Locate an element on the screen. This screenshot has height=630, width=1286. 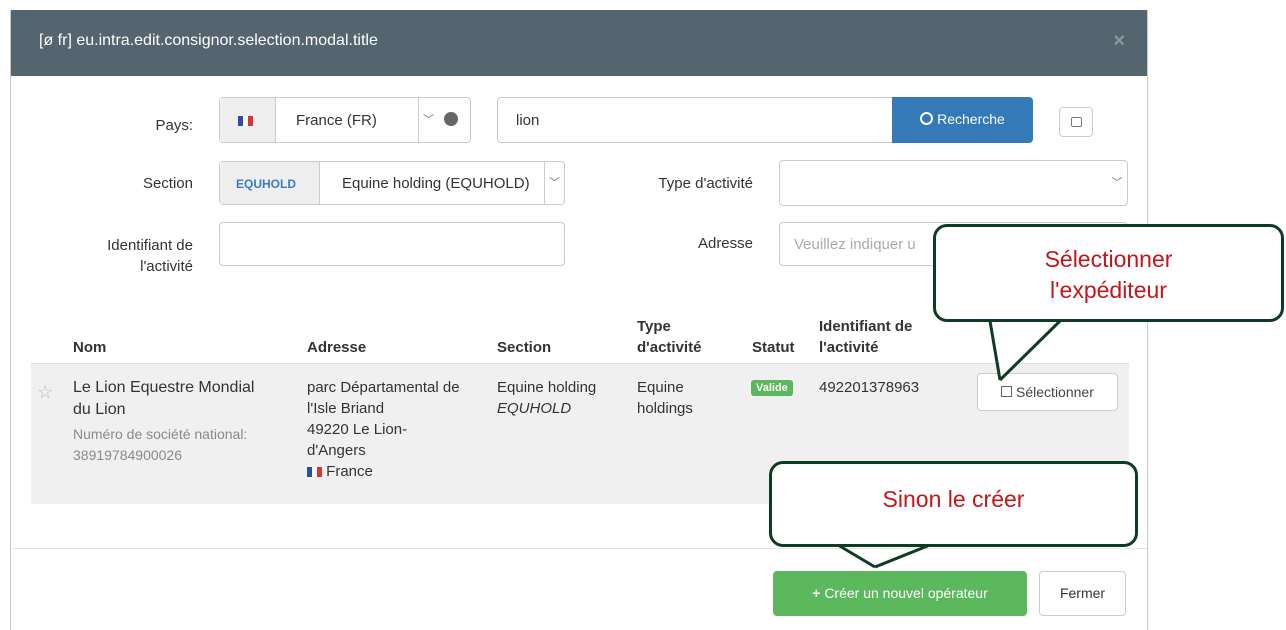
callout-select: Sélectionner l'expéditeur is located at coordinates (1108, 273).